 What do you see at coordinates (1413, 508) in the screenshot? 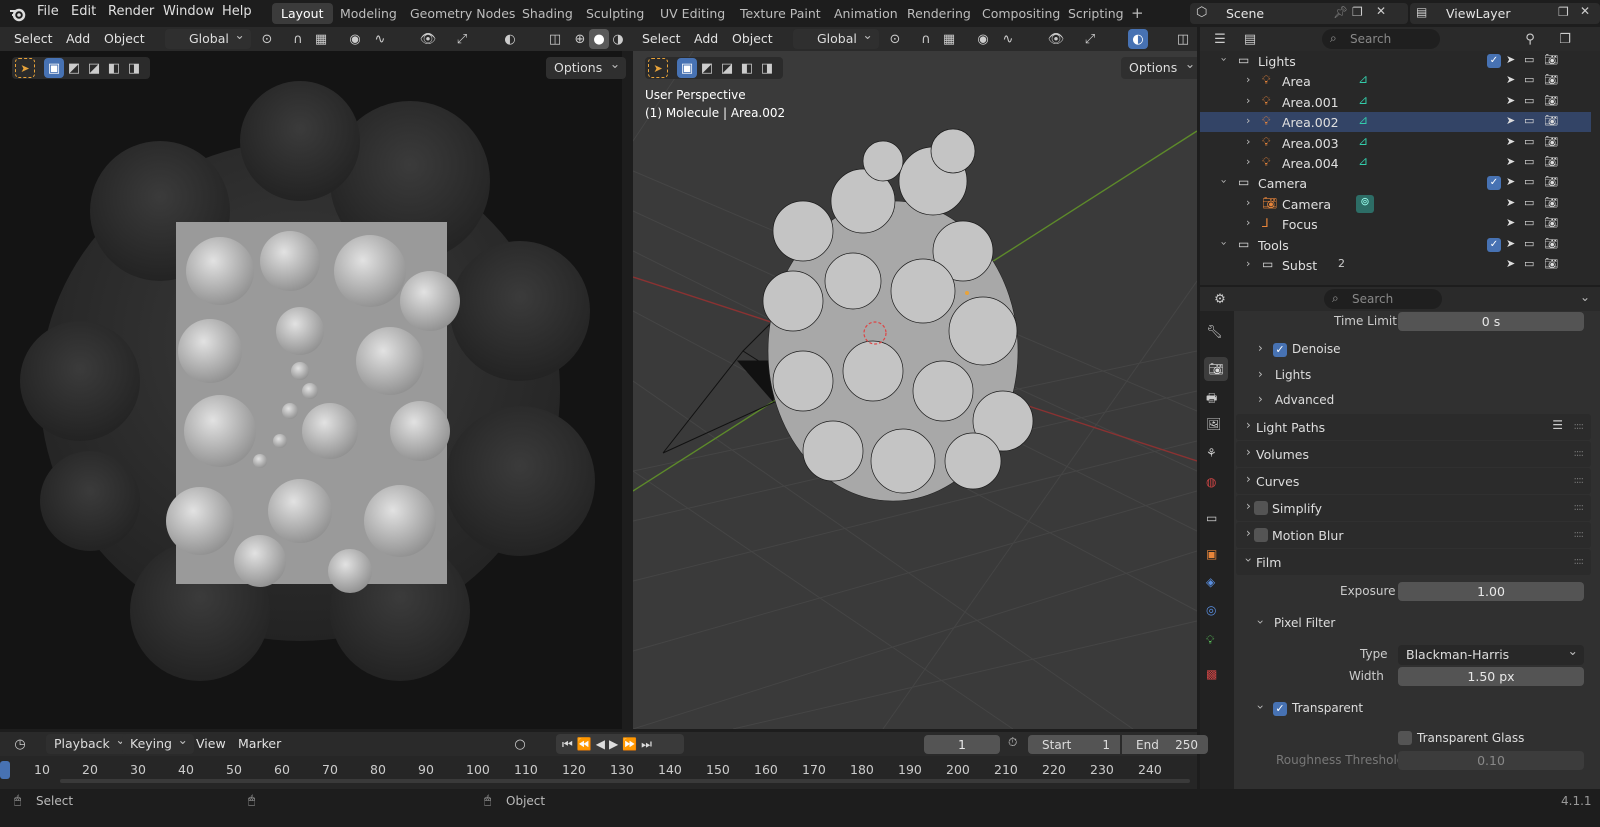
I see `simplify-panel: › Simplify ::::` at bounding box center [1413, 508].